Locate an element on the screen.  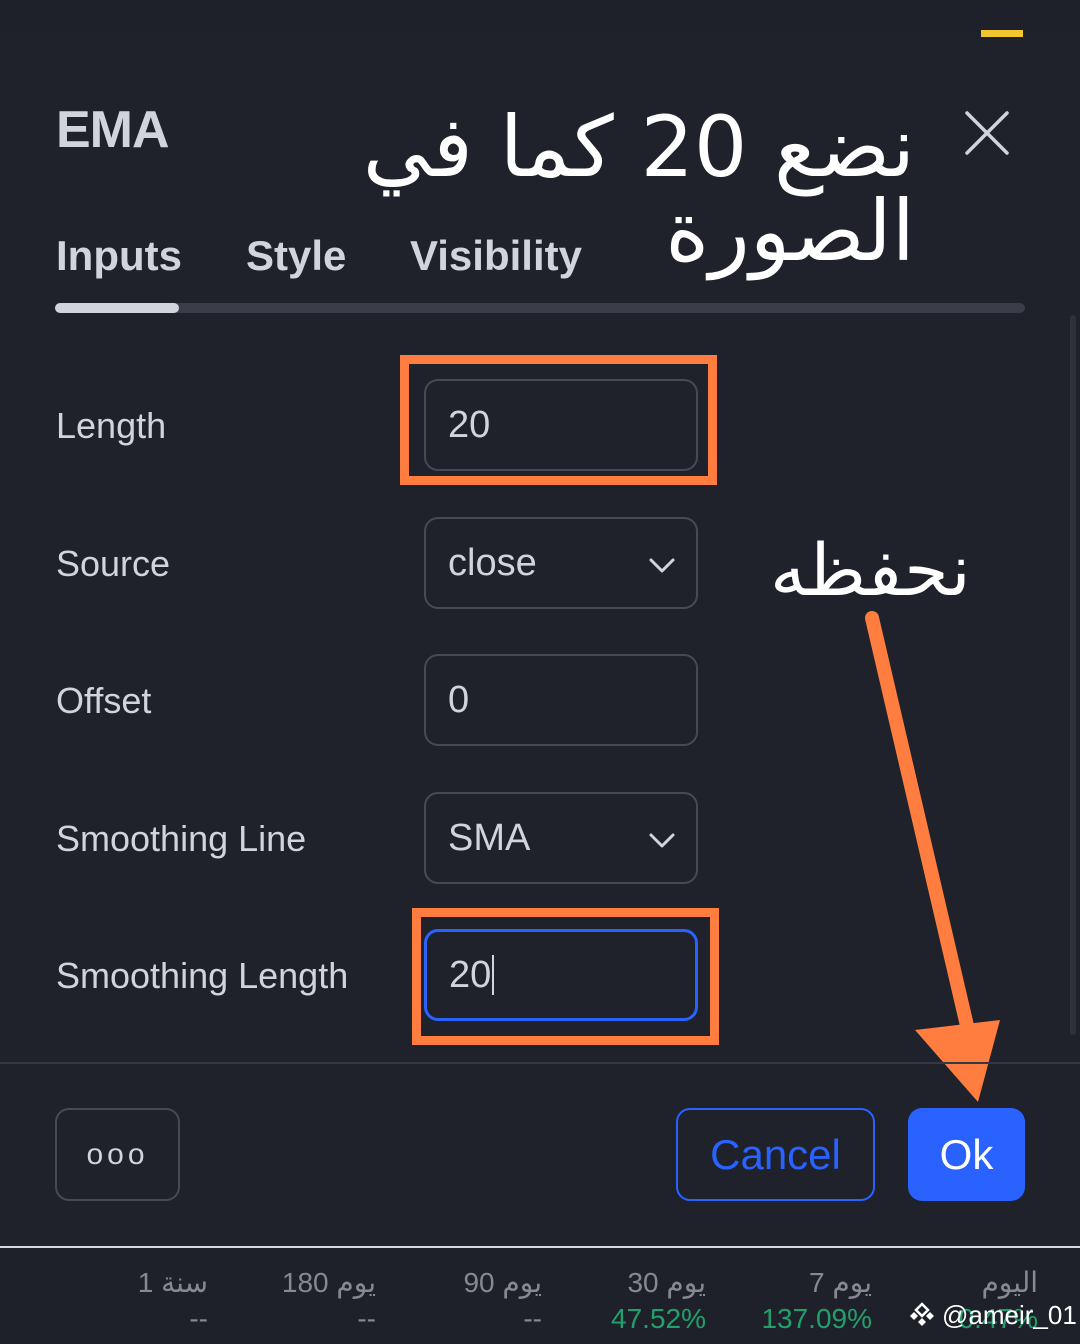
tab-style: Style is located at coordinates (296, 256).